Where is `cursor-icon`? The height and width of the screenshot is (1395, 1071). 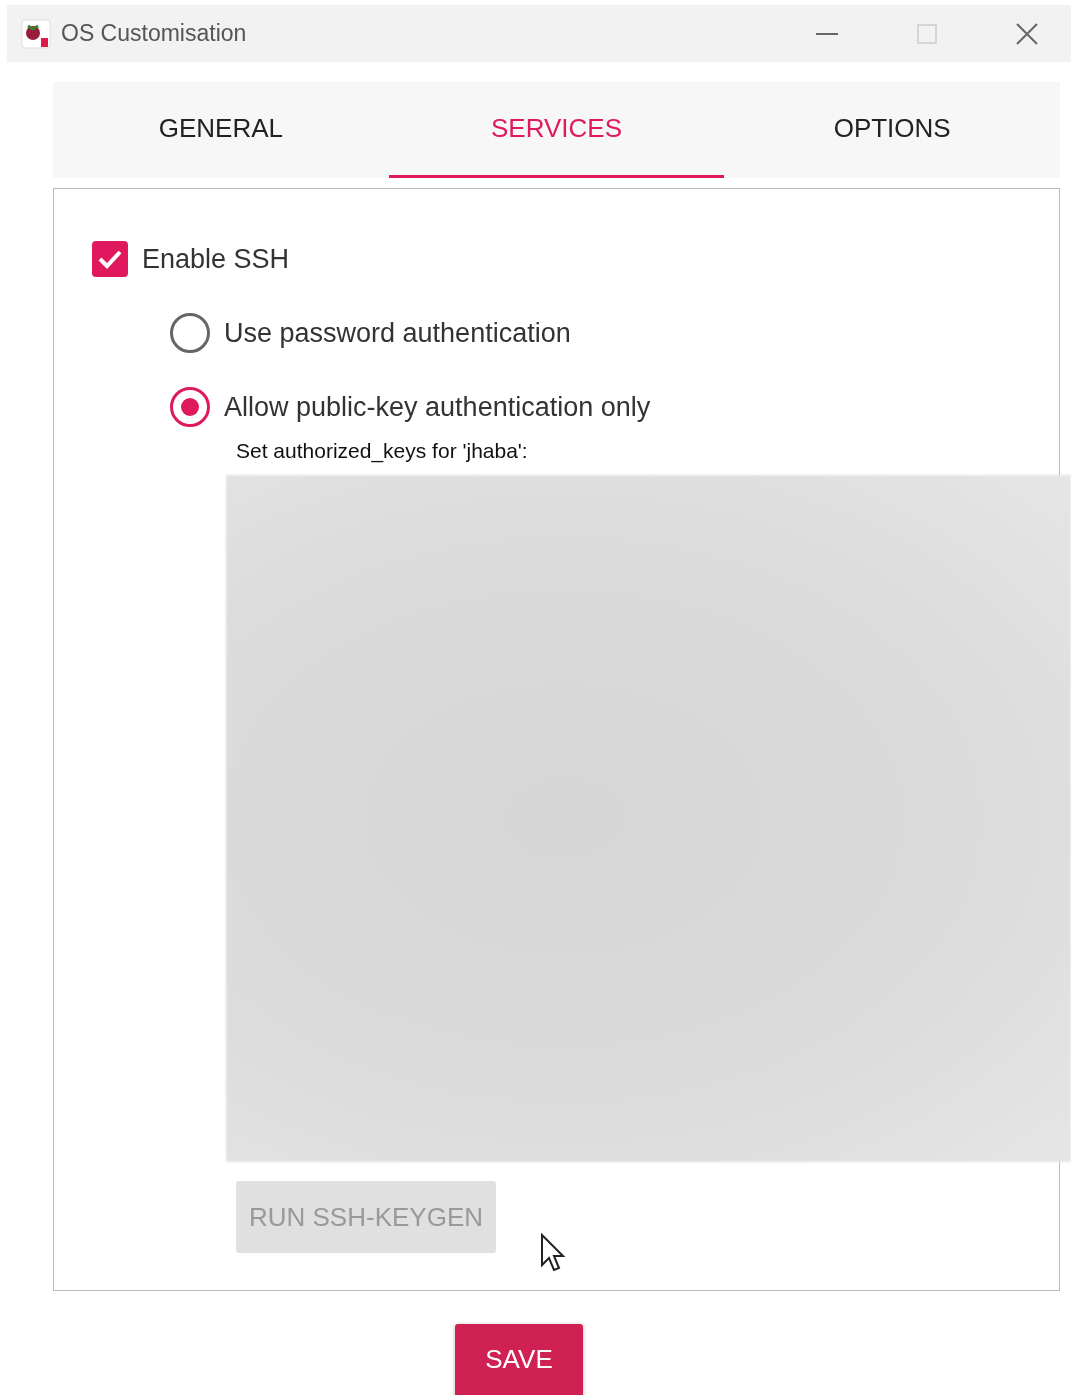 cursor-icon is located at coordinates (553, 1253).